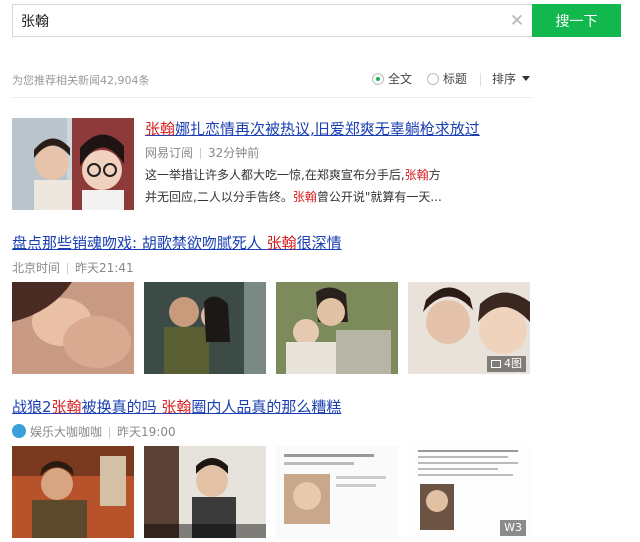 This screenshot has width=640, height=542. I want to click on image-count-badge: 4图, so click(506, 364).